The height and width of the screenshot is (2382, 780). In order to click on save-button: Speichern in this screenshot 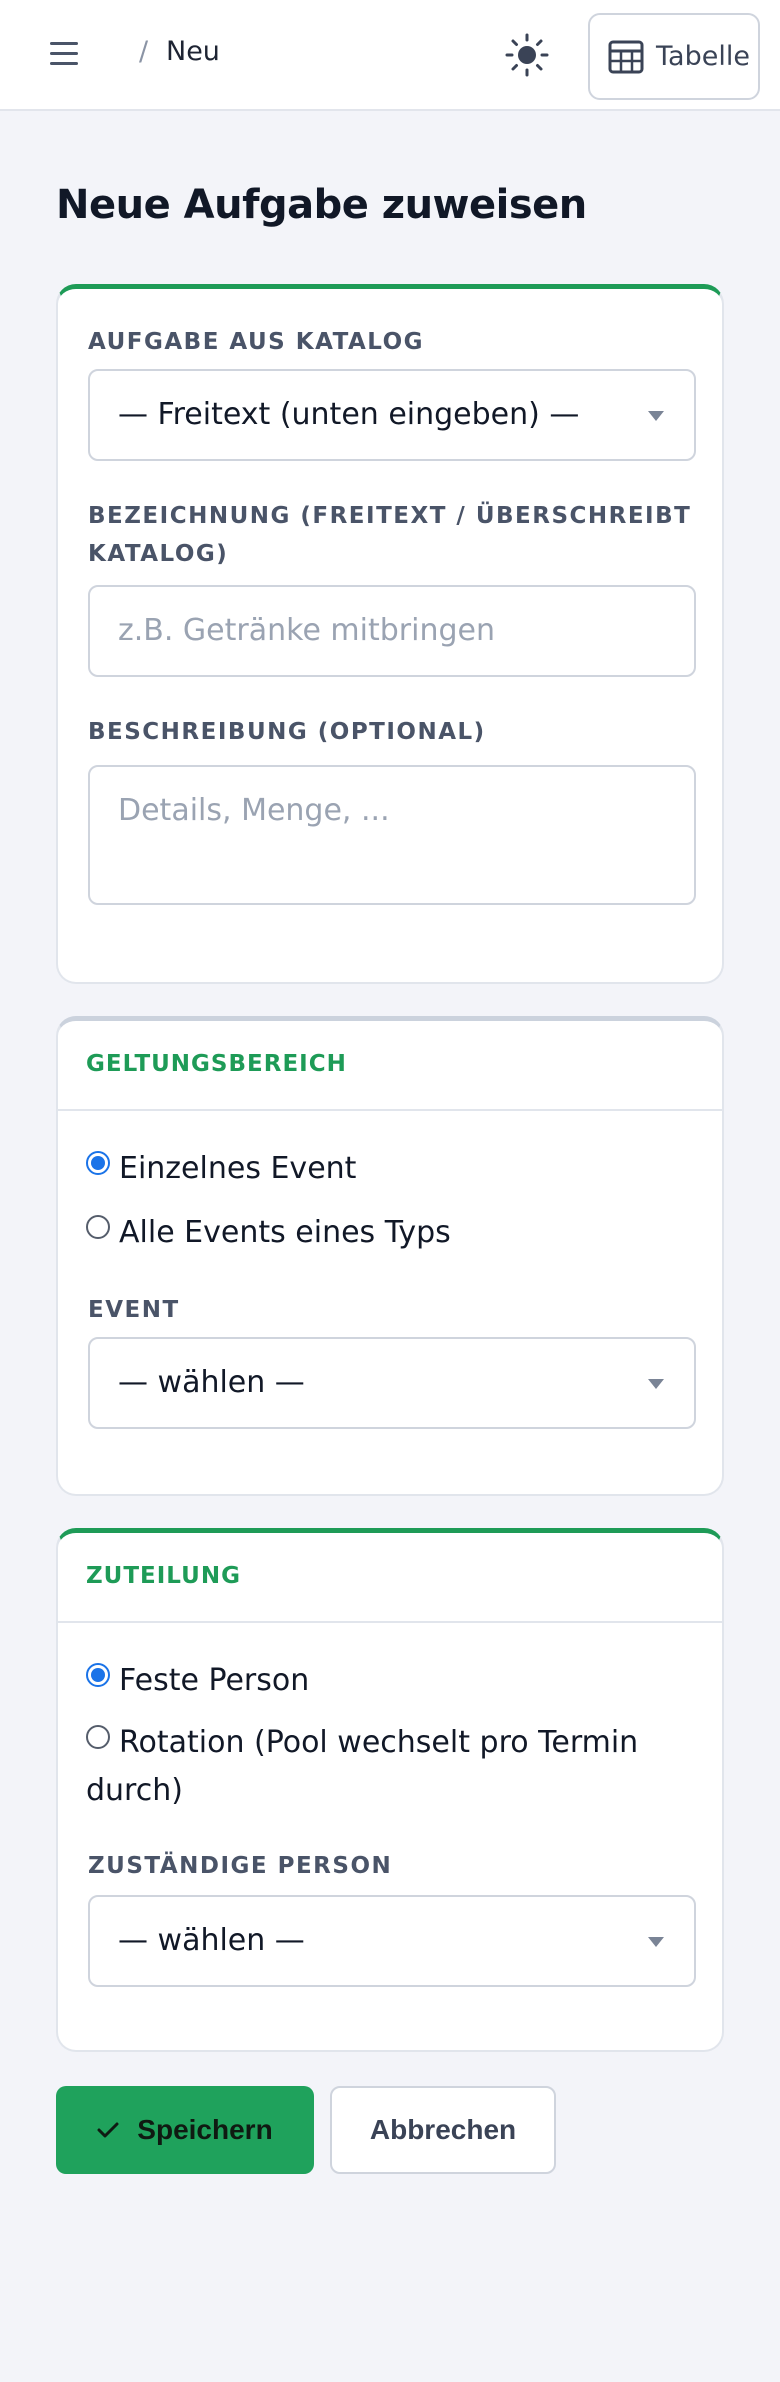, I will do `click(185, 2130)`.